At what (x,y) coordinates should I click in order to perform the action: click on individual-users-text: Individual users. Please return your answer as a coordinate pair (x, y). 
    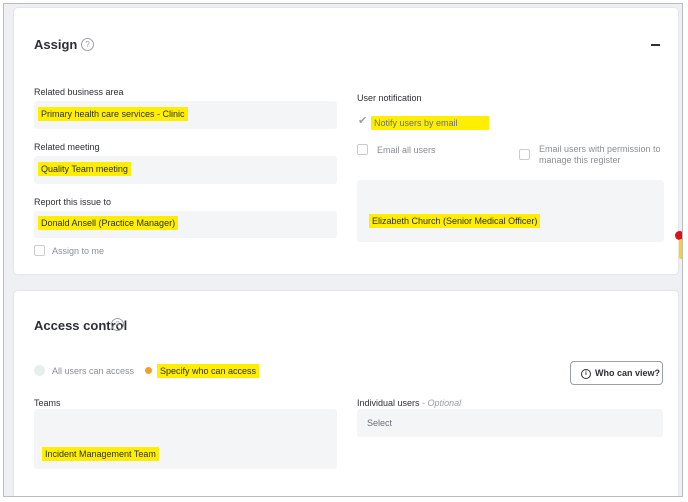
    Looking at the image, I should click on (388, 403).